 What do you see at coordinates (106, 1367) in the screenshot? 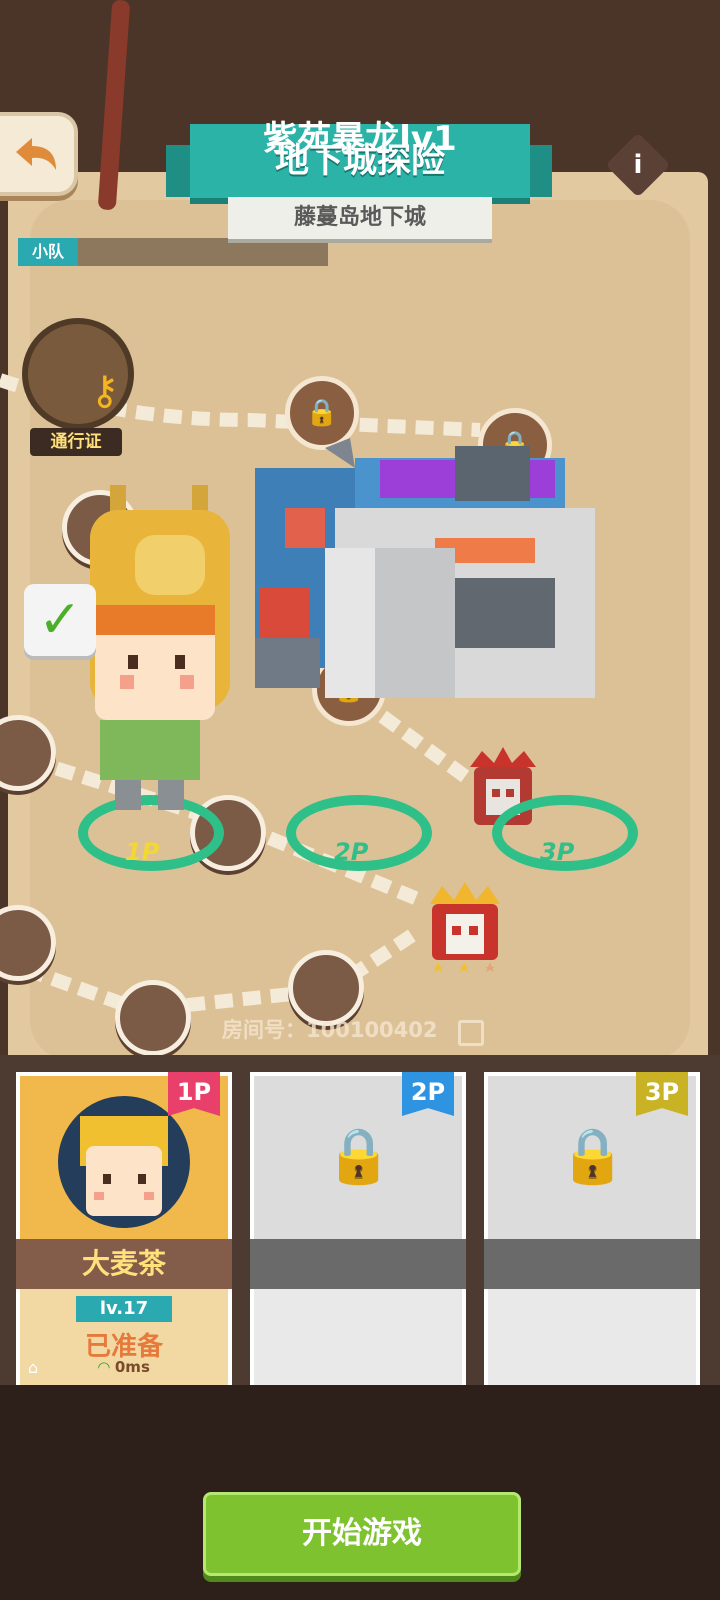
I see `wifi-icon: ◠` at bounding box center [106, 1367].